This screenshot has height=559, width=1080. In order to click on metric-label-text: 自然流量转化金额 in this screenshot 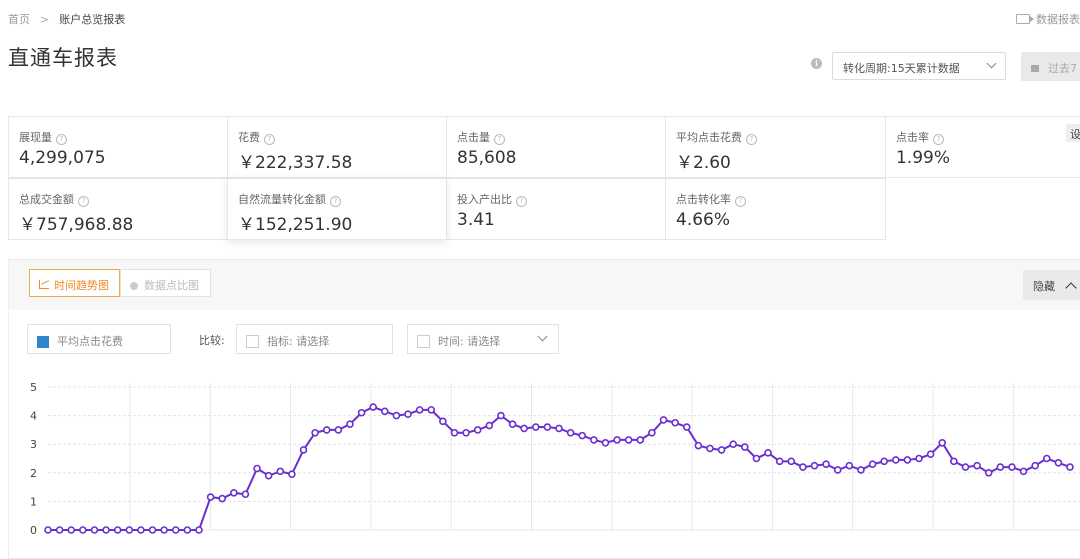, I will do `click(282, 199)`.